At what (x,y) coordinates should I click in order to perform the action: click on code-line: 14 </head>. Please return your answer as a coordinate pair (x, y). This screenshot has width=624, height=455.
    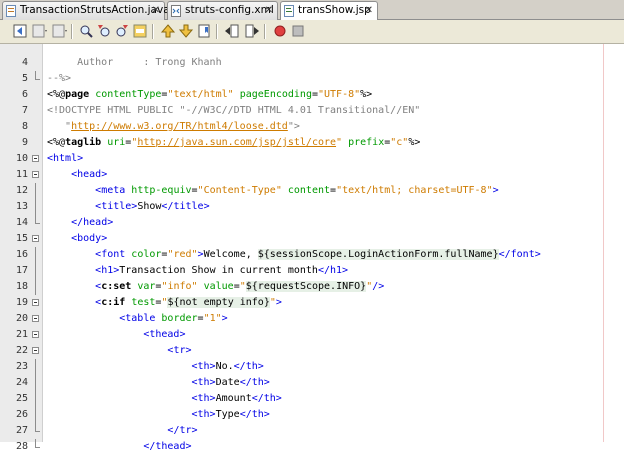
    Looking at the image, I should click on (312, 223).